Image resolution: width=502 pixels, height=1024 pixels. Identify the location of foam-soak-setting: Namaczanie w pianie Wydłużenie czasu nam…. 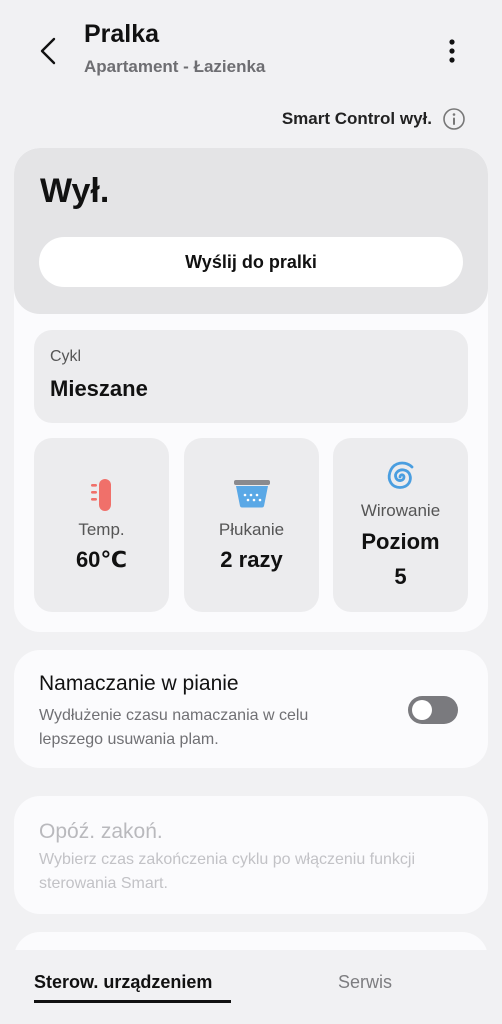
(251, 709).